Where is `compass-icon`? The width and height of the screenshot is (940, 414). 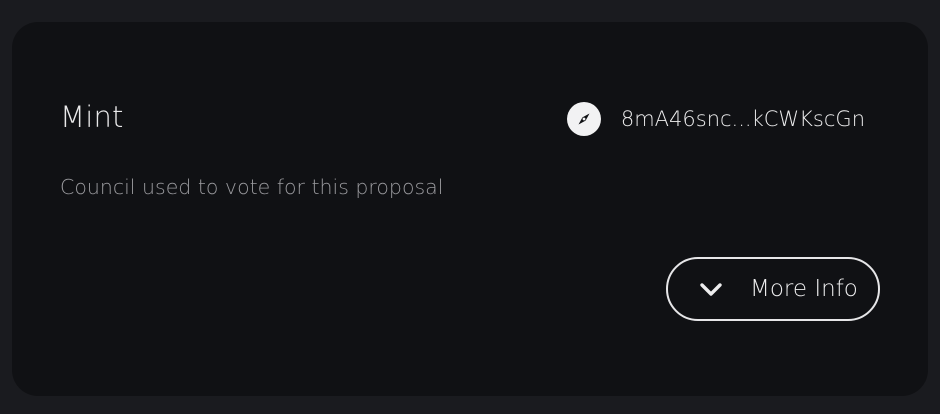 compass-icon is located at coordinates (583, 119).